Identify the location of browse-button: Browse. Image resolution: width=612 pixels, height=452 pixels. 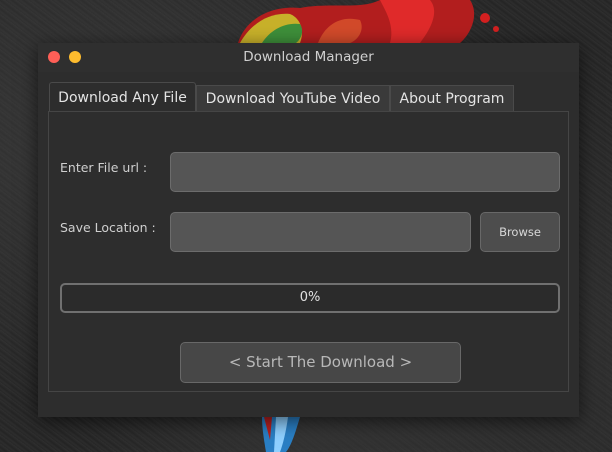
(520, 232).